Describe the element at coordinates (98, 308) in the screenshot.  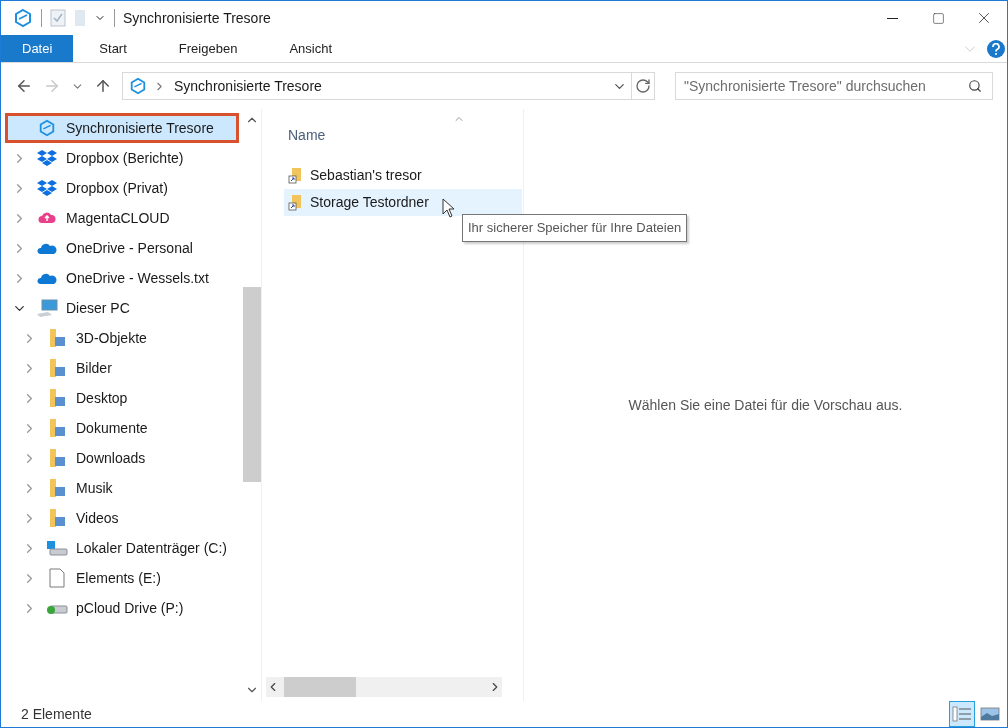
I see `sidebar-item-label: Dieser PC` at that location.